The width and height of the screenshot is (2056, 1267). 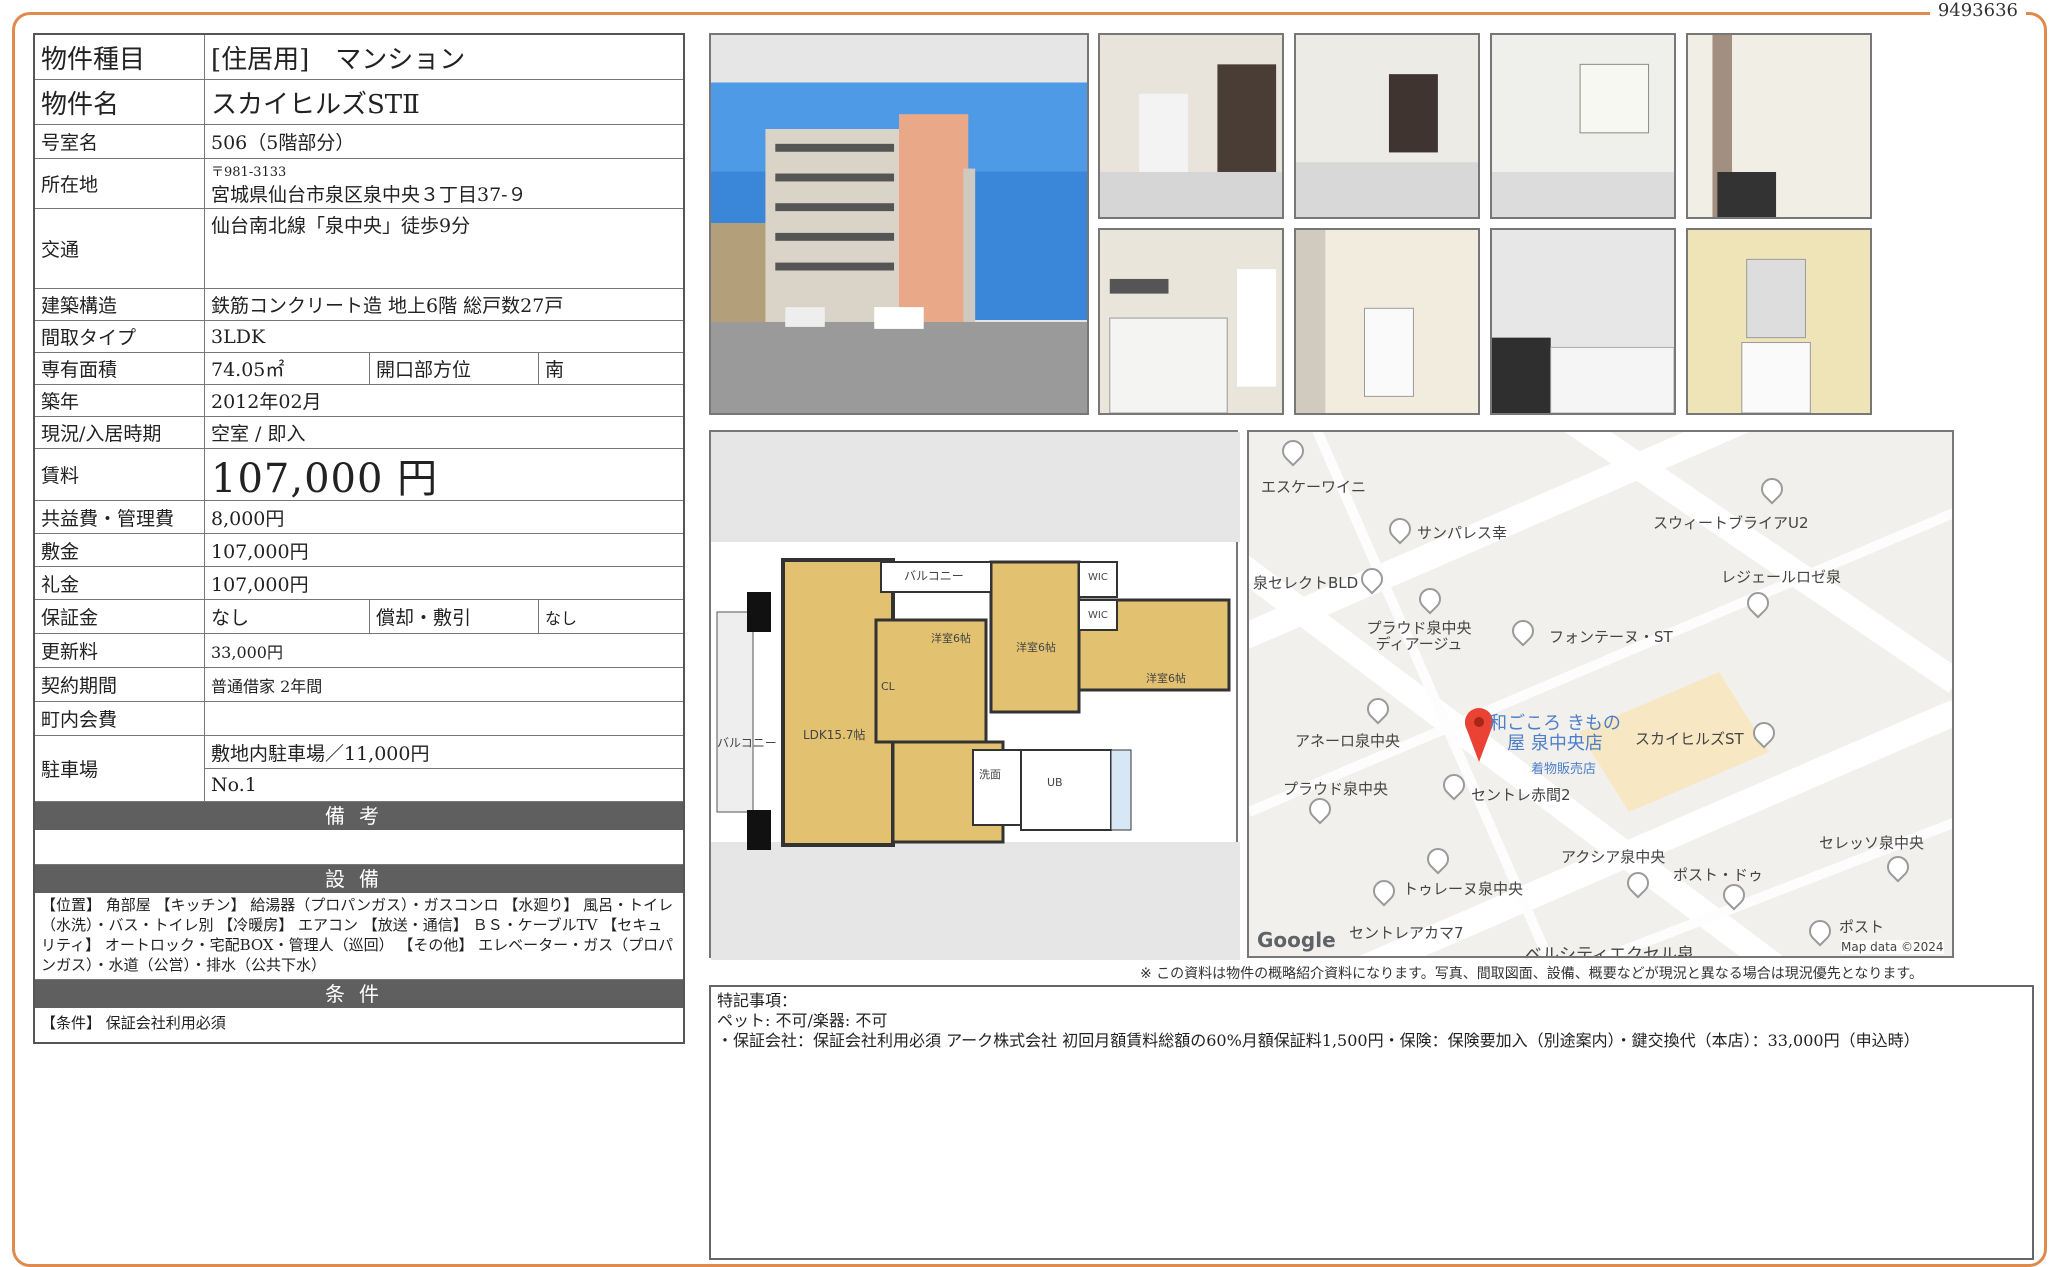 What do you see at coordinates (1306, 583) in the screenshot?
I see `map-label: 泉セレクトBLD` at bounding box center [1306, 583].